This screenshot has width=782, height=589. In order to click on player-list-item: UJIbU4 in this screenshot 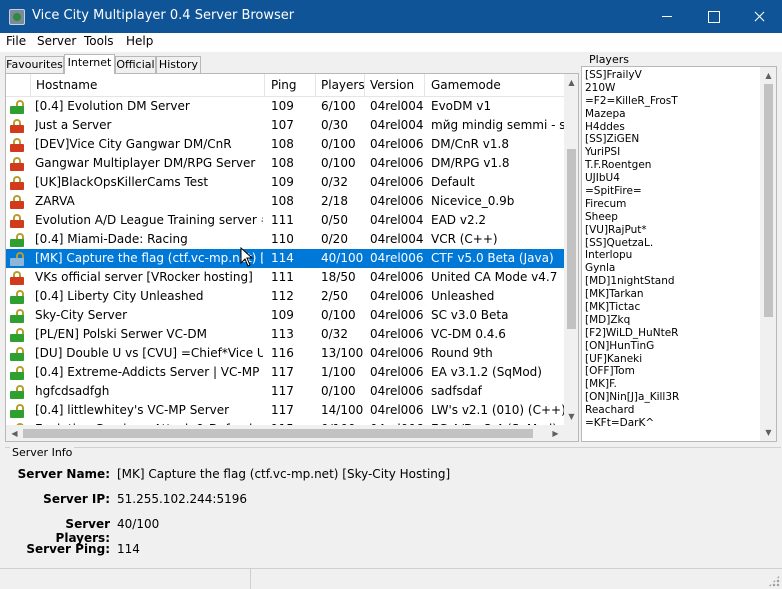, I will do `click(672, 178)`.